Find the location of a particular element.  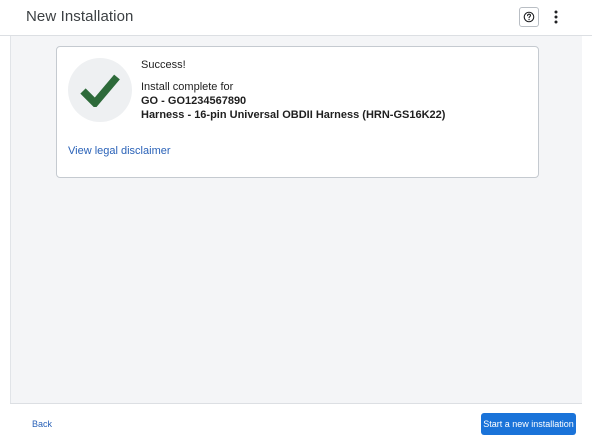

success-status-circle is located at coordinates (100, 90).